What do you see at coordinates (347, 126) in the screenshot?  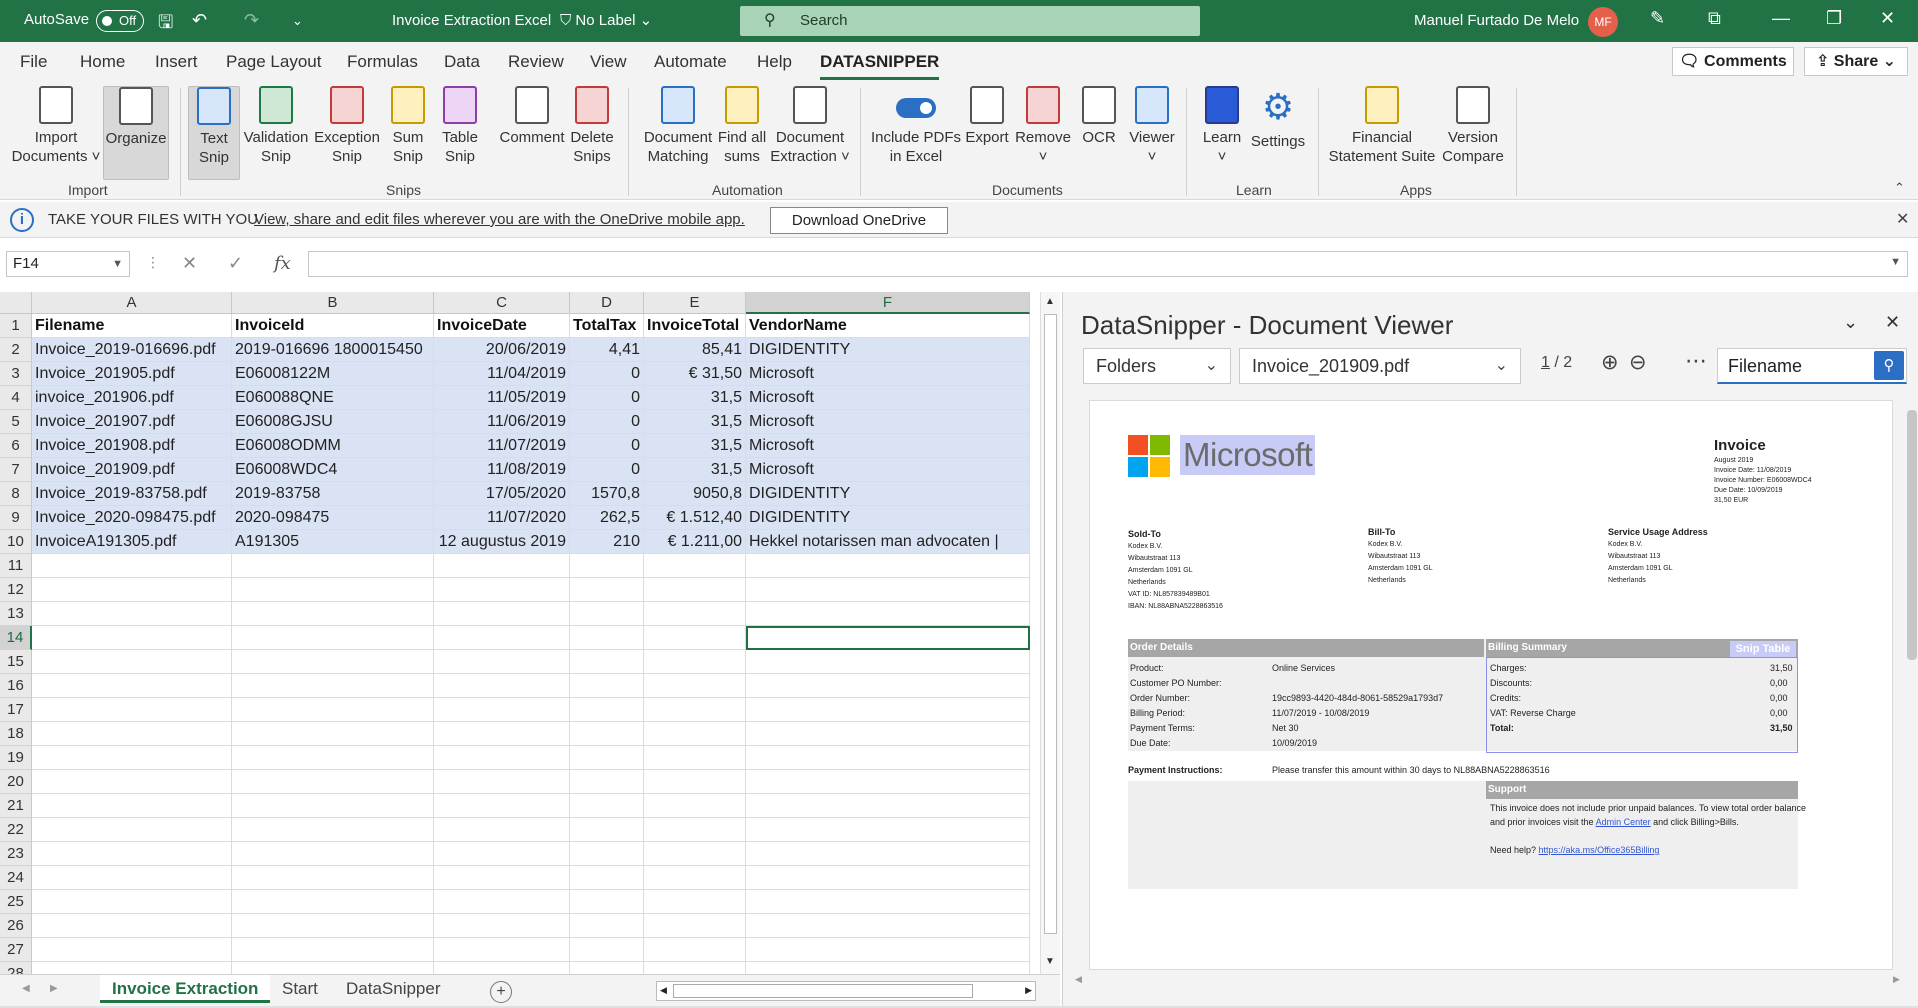 I see `exception-snip-button: Exception Snip` at bounding box center [347, 126].